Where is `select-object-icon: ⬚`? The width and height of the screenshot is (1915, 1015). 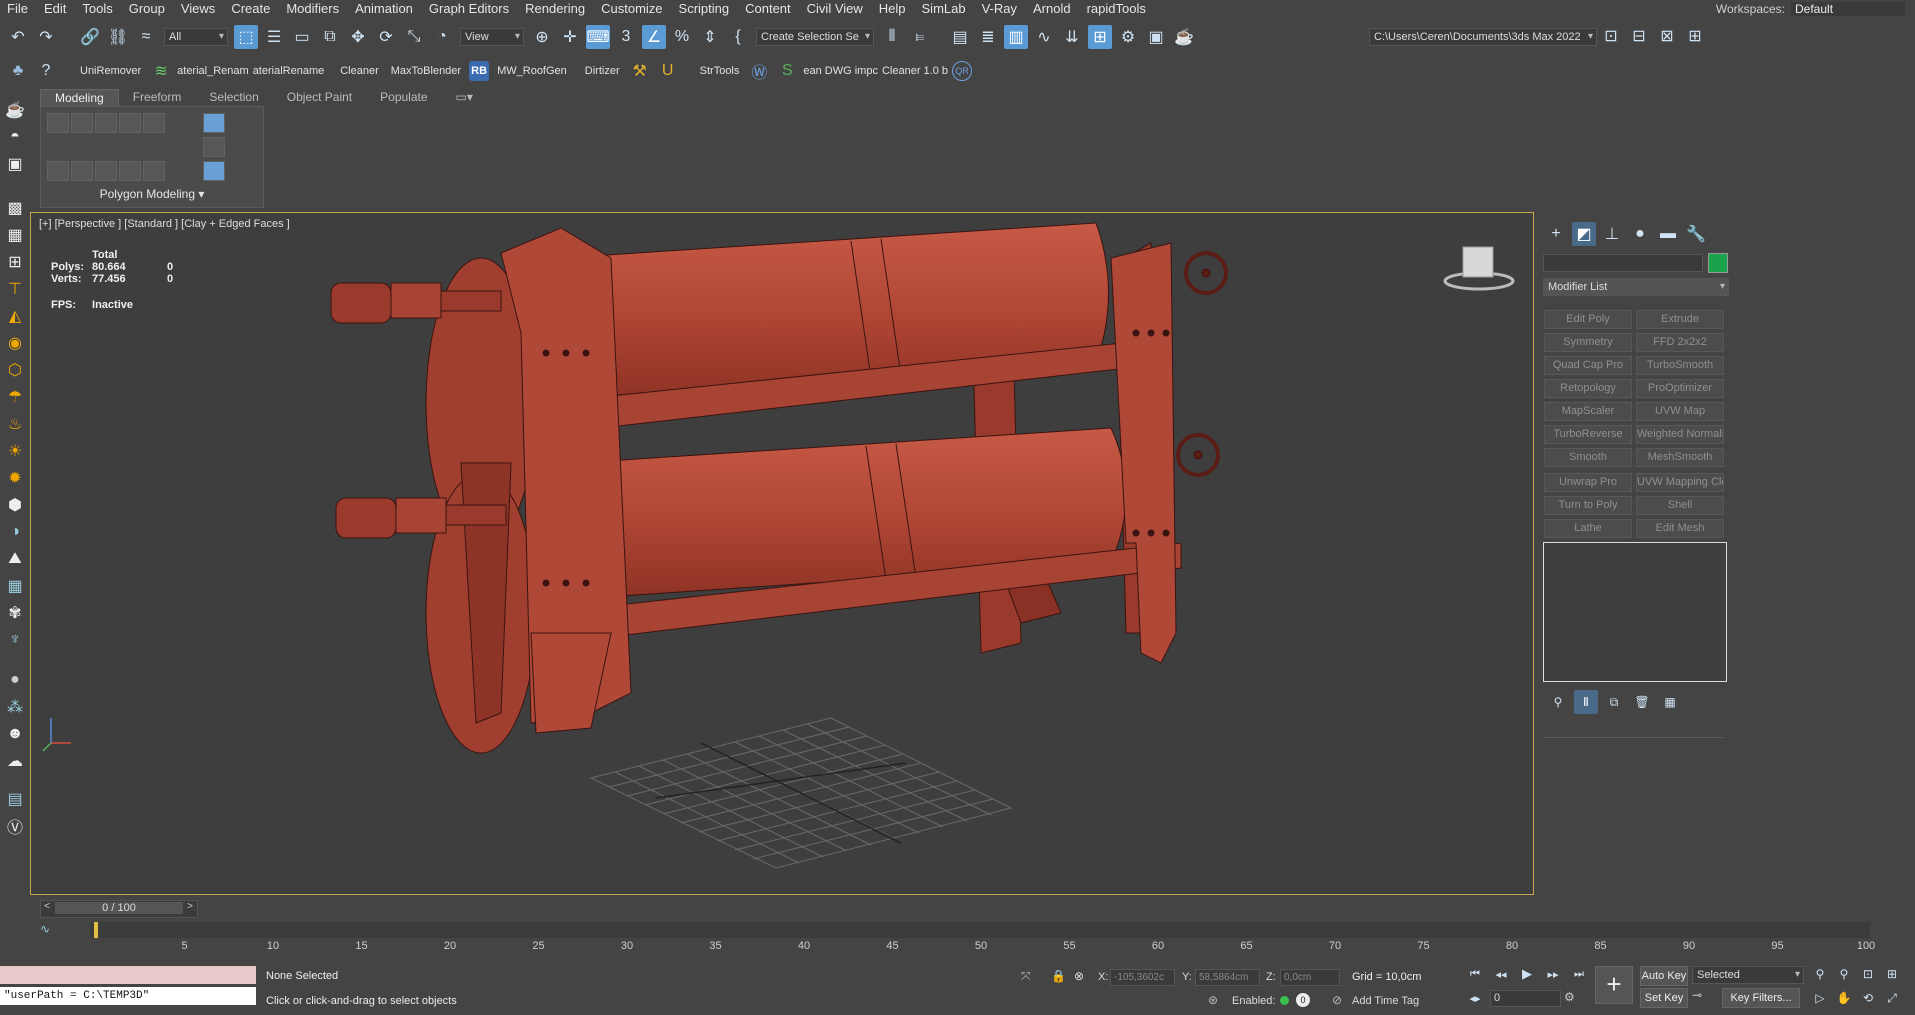
select-object-icon: ⬚ is located at coordinates (246, 37).